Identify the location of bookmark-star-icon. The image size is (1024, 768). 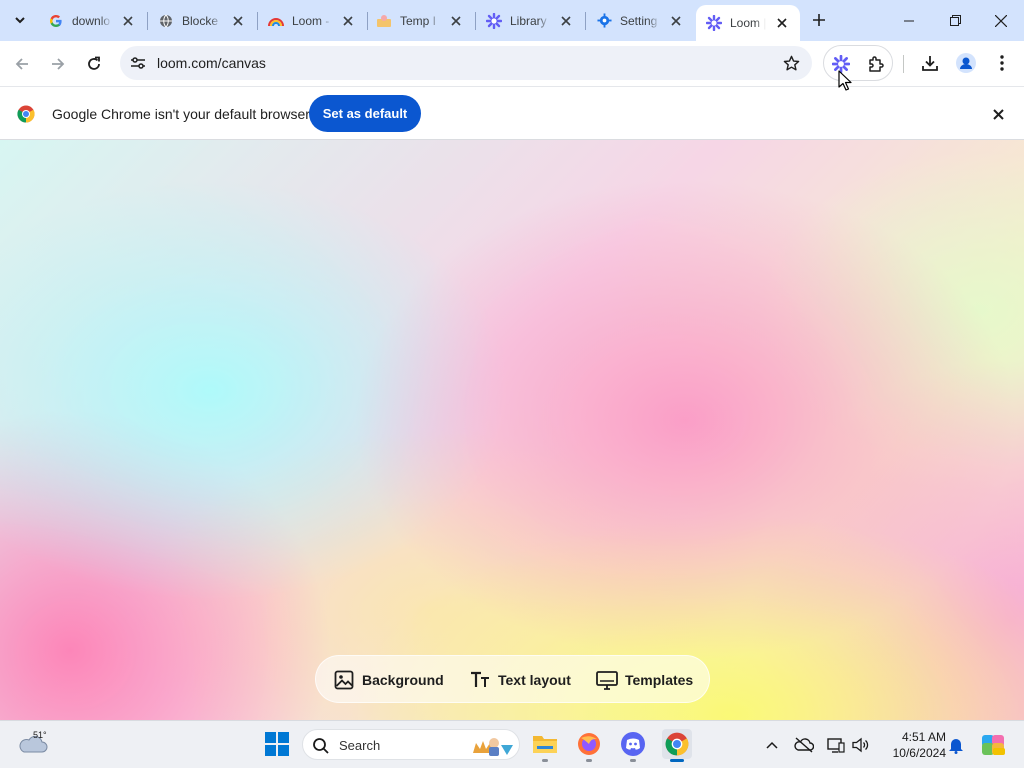
(791, 63).